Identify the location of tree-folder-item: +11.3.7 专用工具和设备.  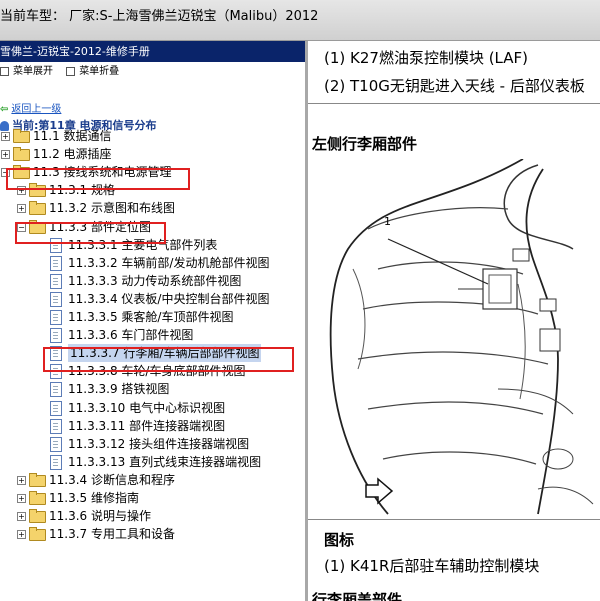
(150, 534).